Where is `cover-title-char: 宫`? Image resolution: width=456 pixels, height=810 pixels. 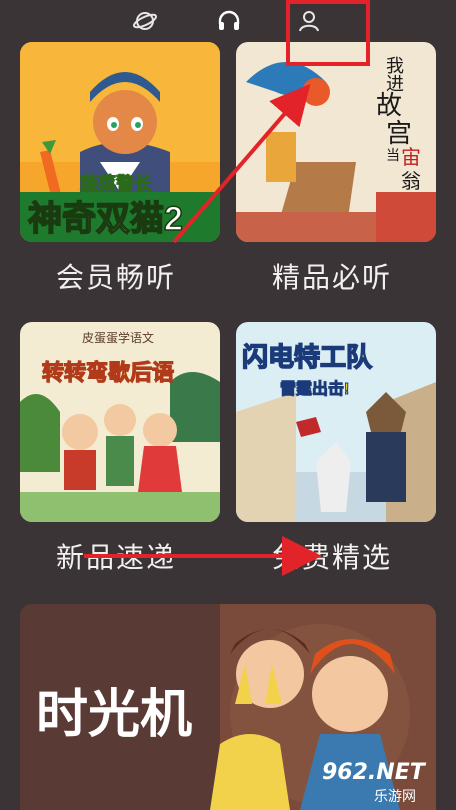
cover-title-char: 宫 is located at coordinates (399, 133).